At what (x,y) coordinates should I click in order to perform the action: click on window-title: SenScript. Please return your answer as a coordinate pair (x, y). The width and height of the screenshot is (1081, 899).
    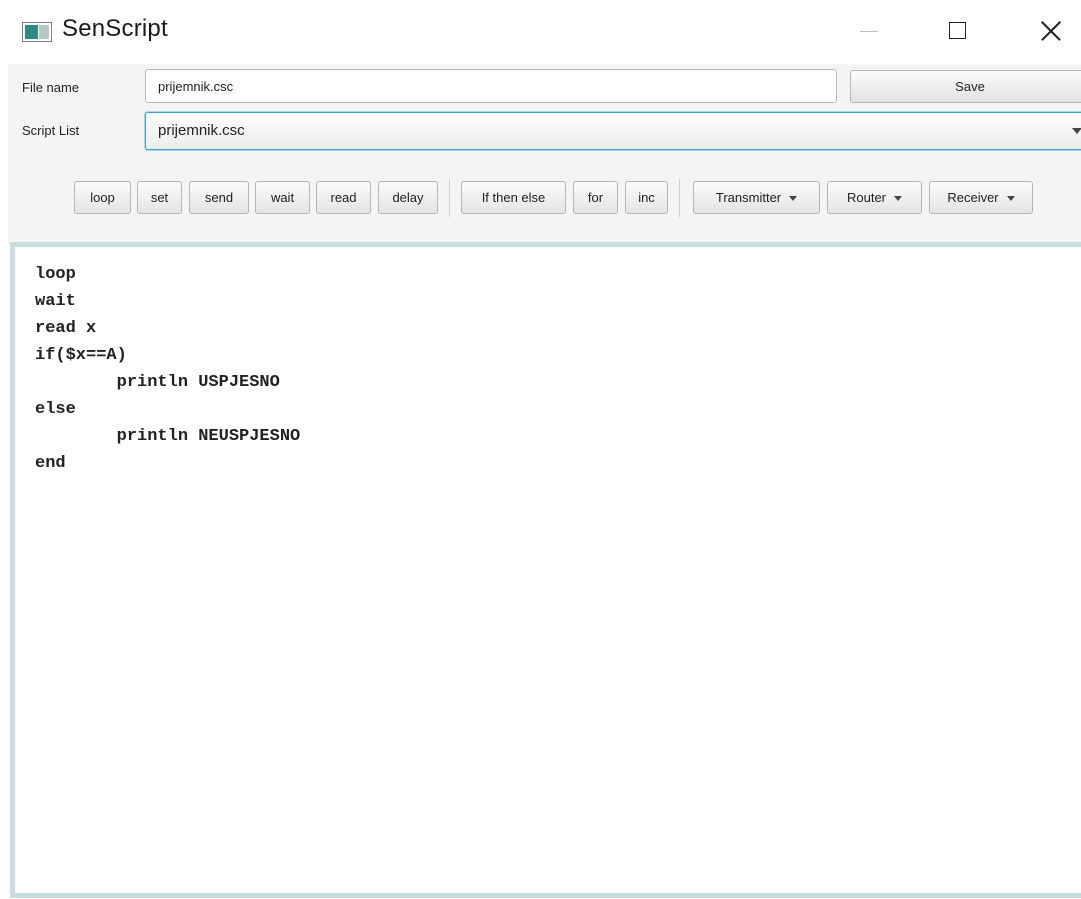
    Looking at the image, I should click on (115, 28).